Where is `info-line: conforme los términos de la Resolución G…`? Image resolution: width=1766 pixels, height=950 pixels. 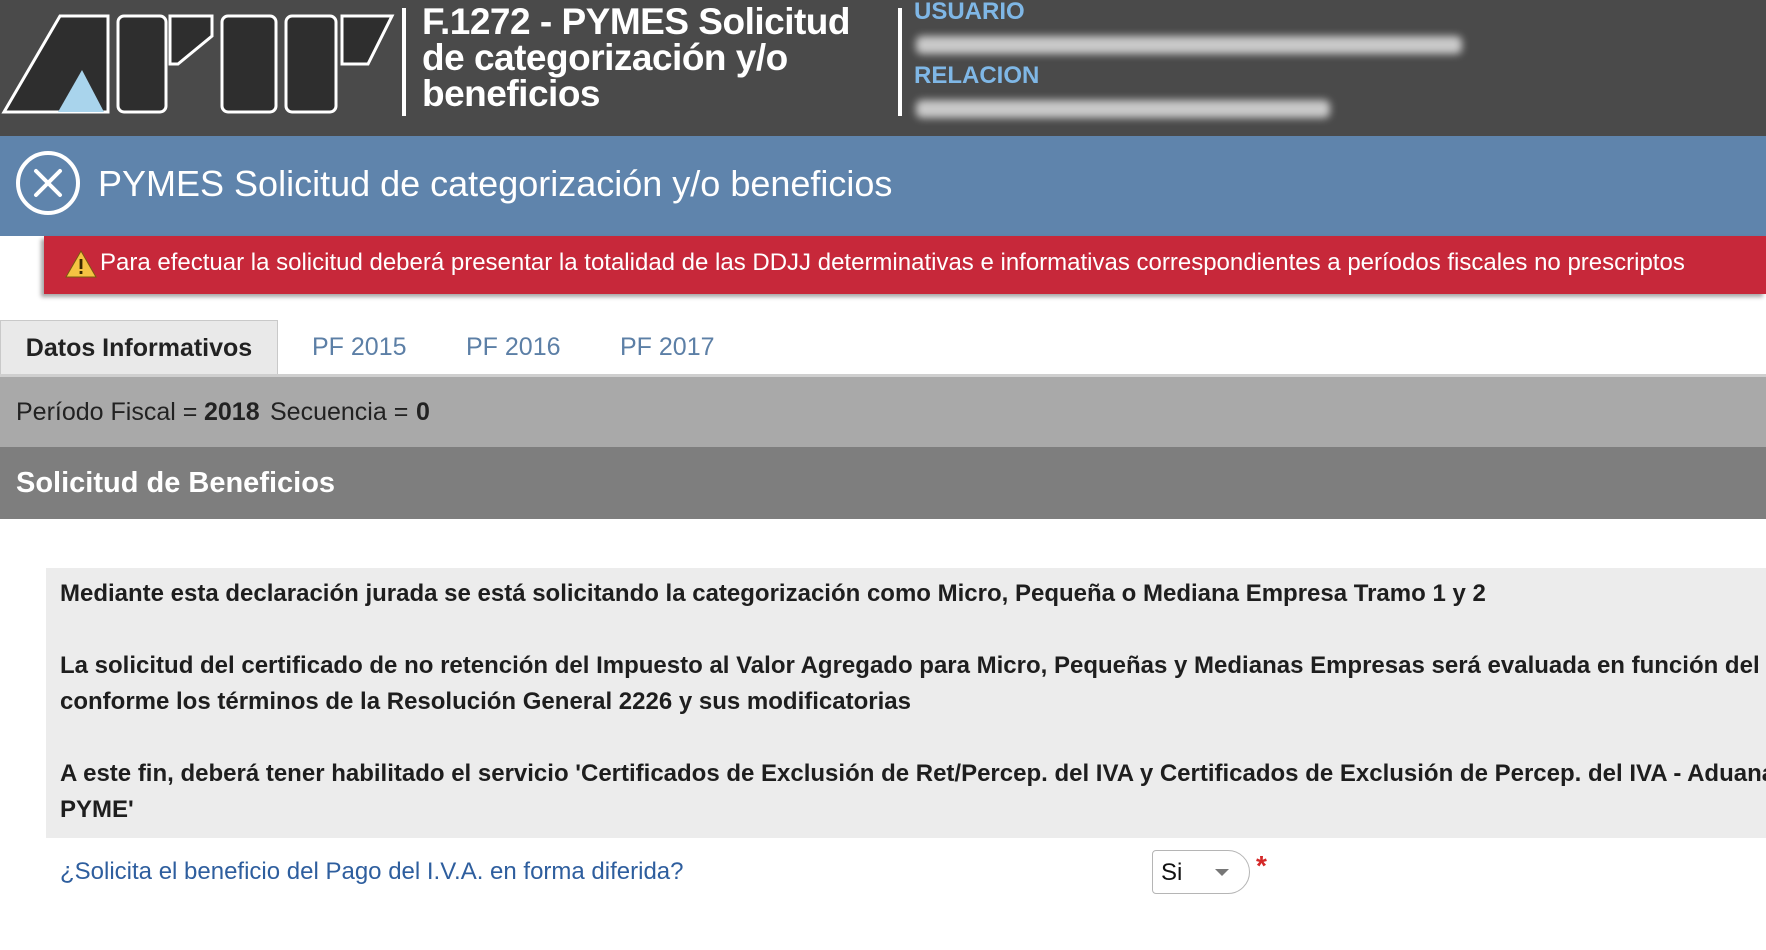 info-line: conforme los términos de la Resolución G… is located at coordinates (485, 701).